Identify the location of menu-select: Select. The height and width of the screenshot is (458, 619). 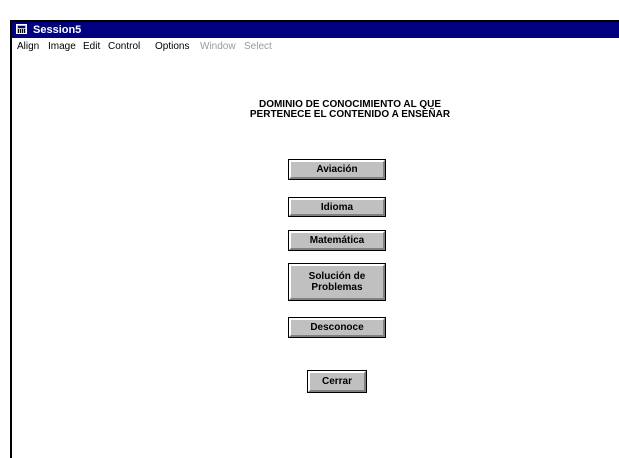
(258, 46).